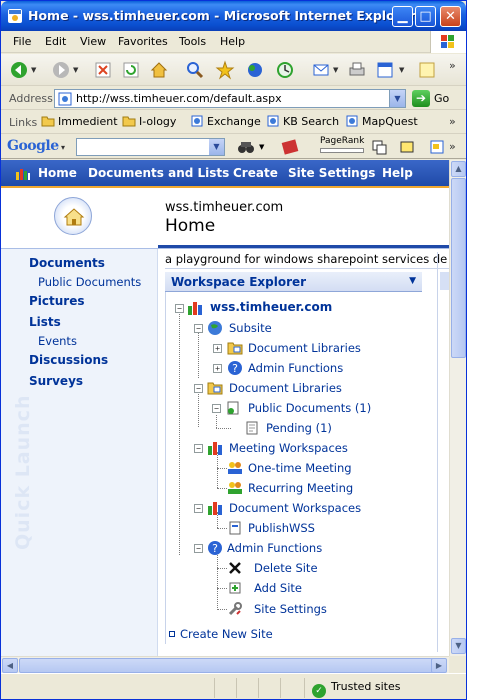  I want to click on collapse-admin-functions-icon: −, so click(198, 548).